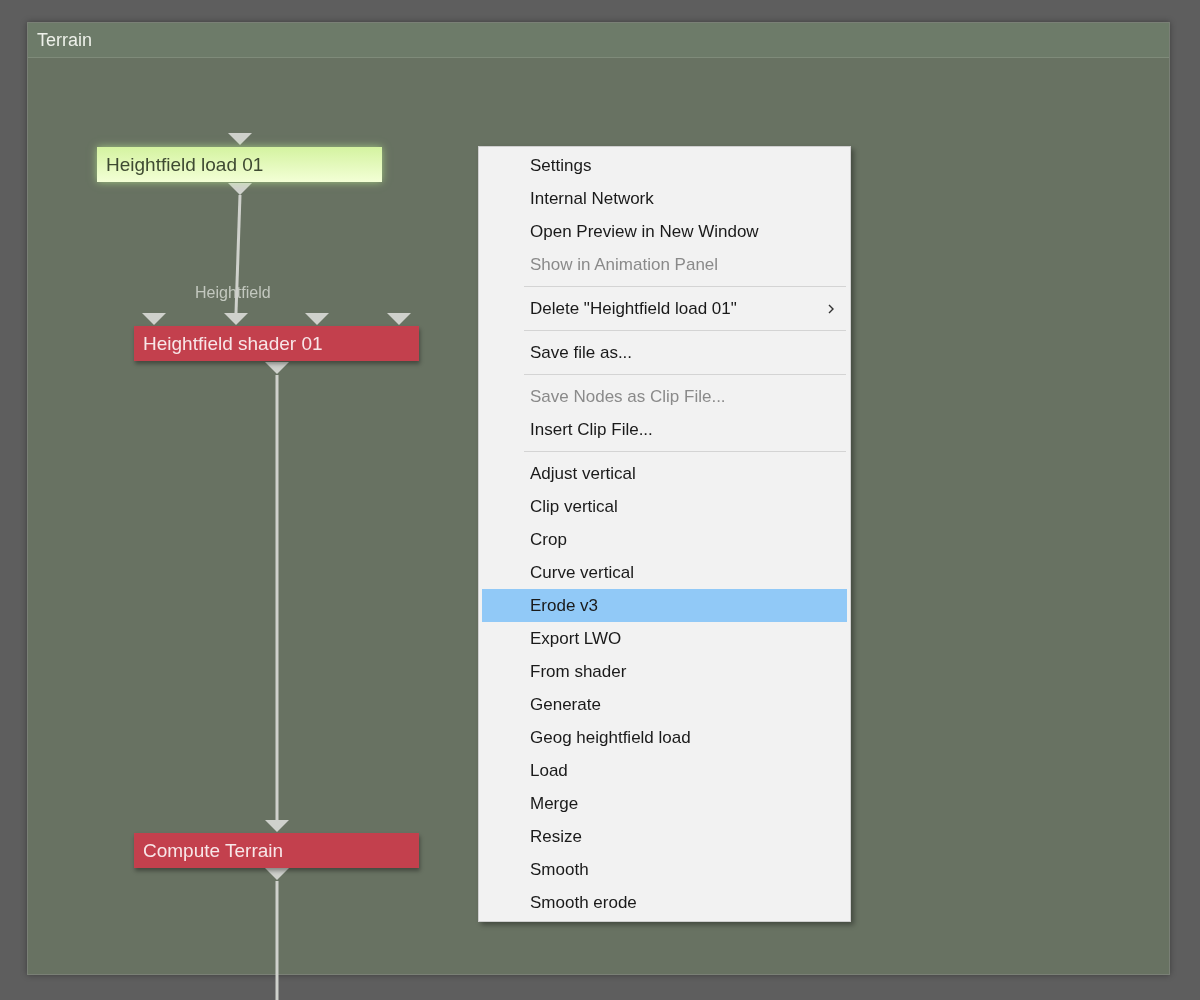 The height and width of the screenshot is (1000, 1200). I want to click on chevron-right-icon, so click(831, 308).